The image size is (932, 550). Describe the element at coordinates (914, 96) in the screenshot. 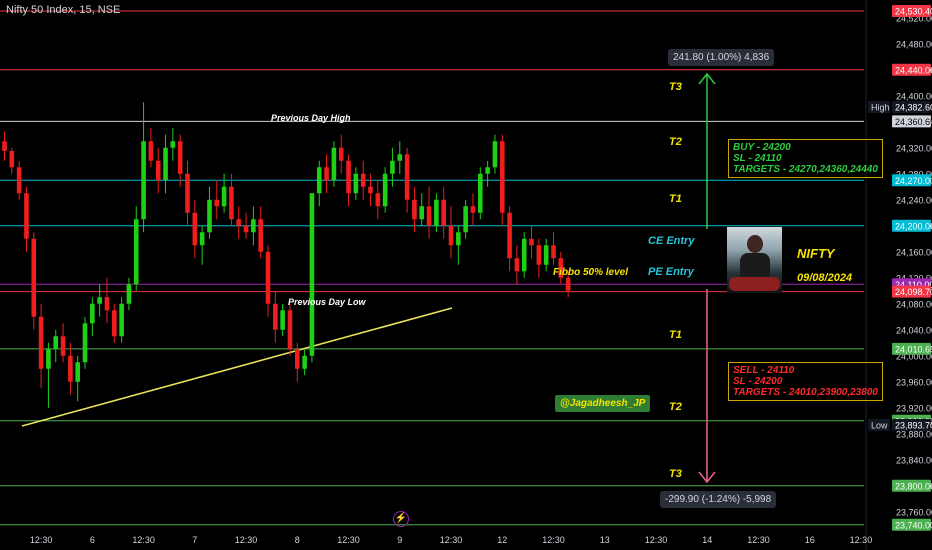

I see `y-tick-label: 24,400.00` at that location.